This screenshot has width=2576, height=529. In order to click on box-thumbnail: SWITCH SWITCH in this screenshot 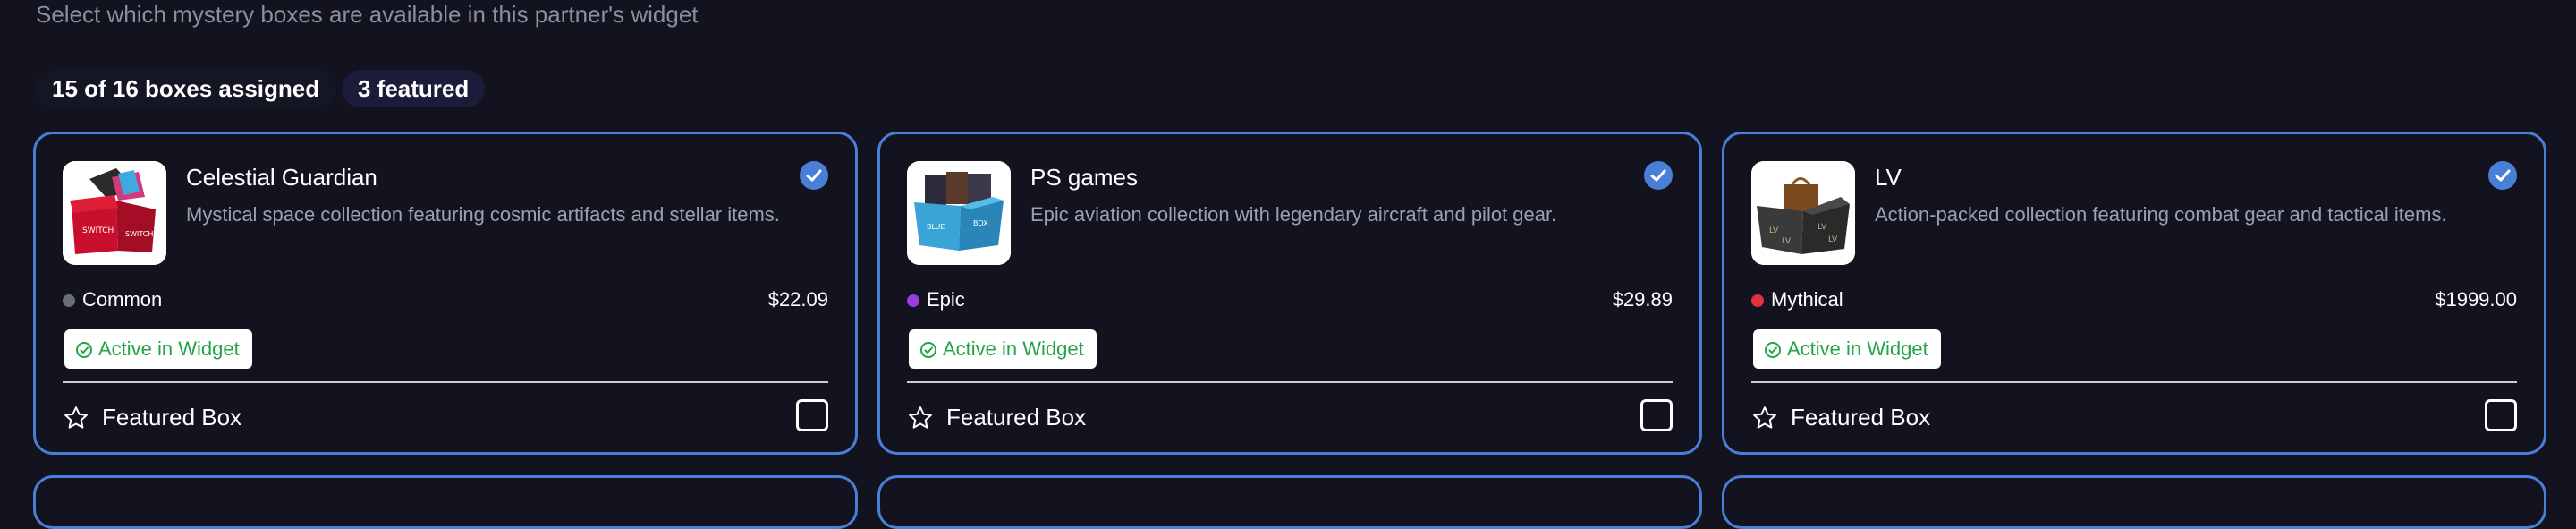, I will do `click(114, 213)`.